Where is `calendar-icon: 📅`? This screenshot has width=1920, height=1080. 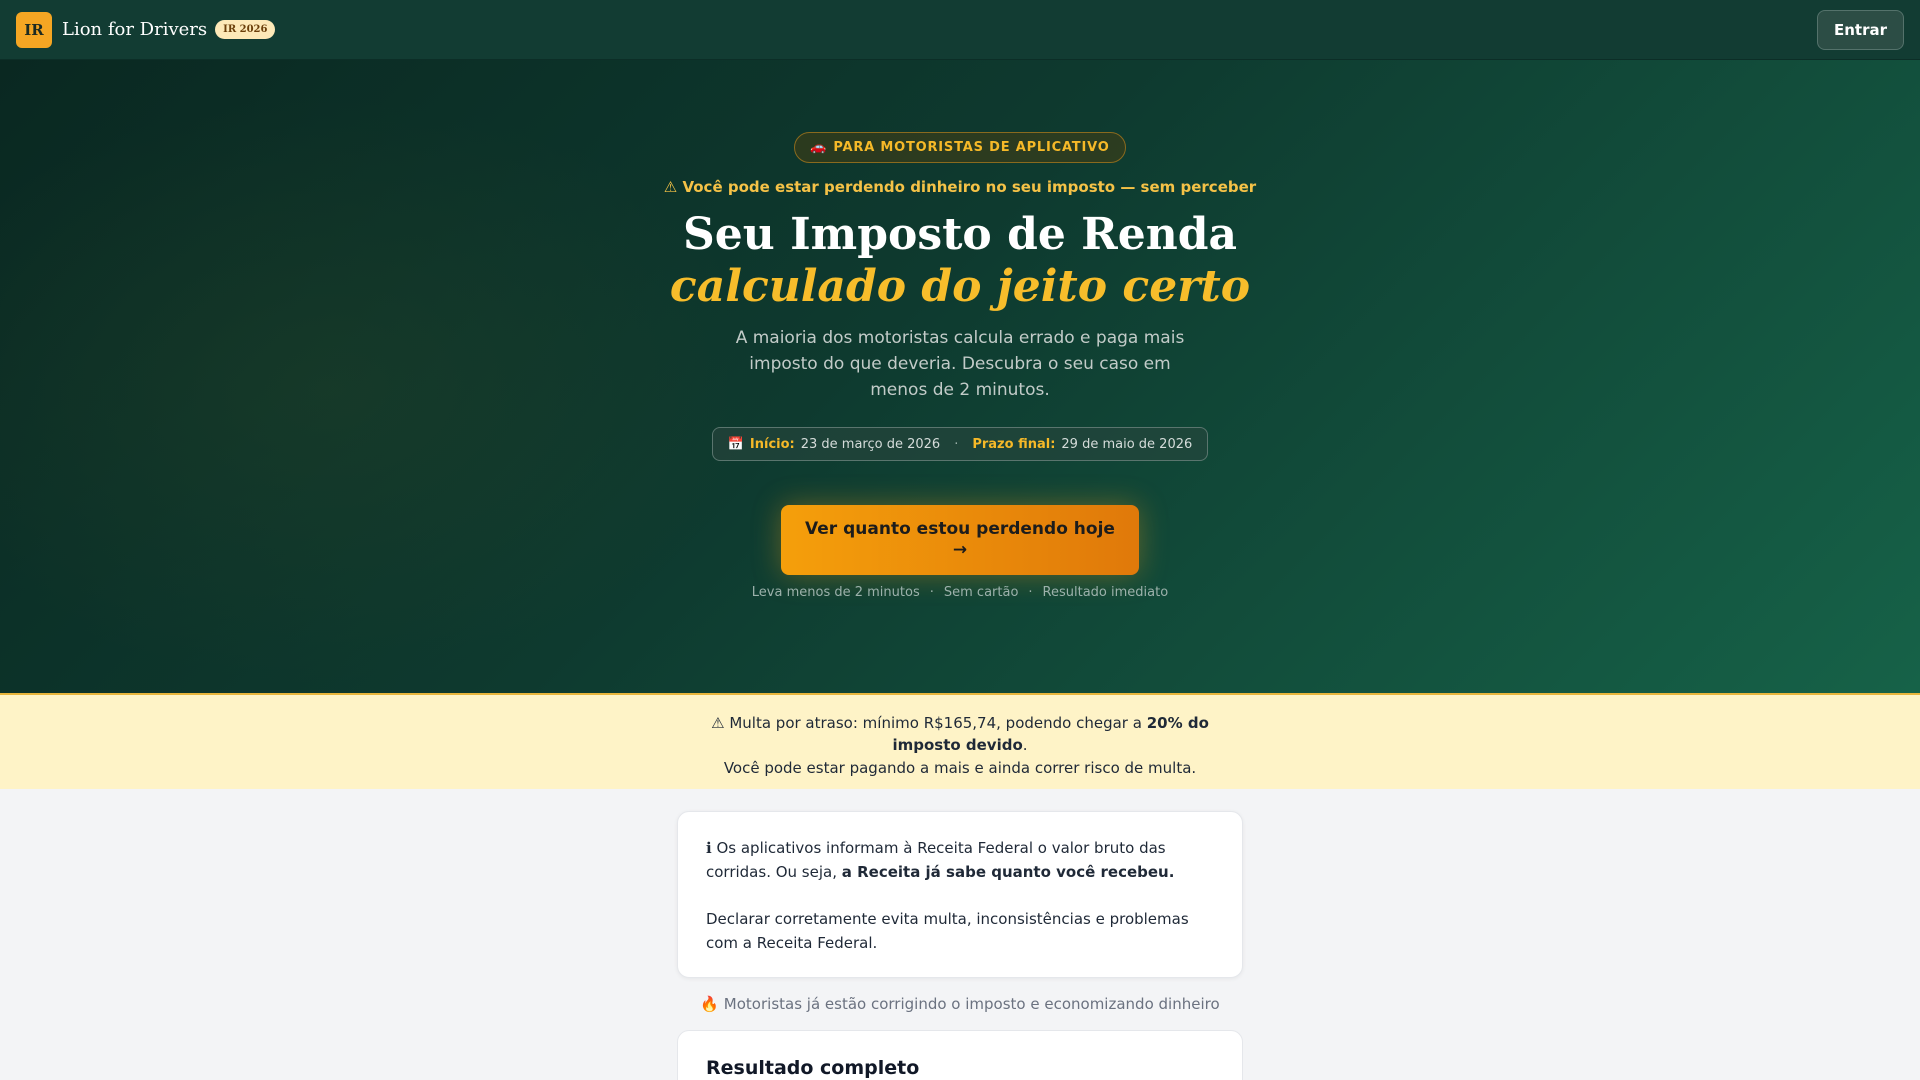 calendar-icon: 📅 is located at coordinates (735, 444).